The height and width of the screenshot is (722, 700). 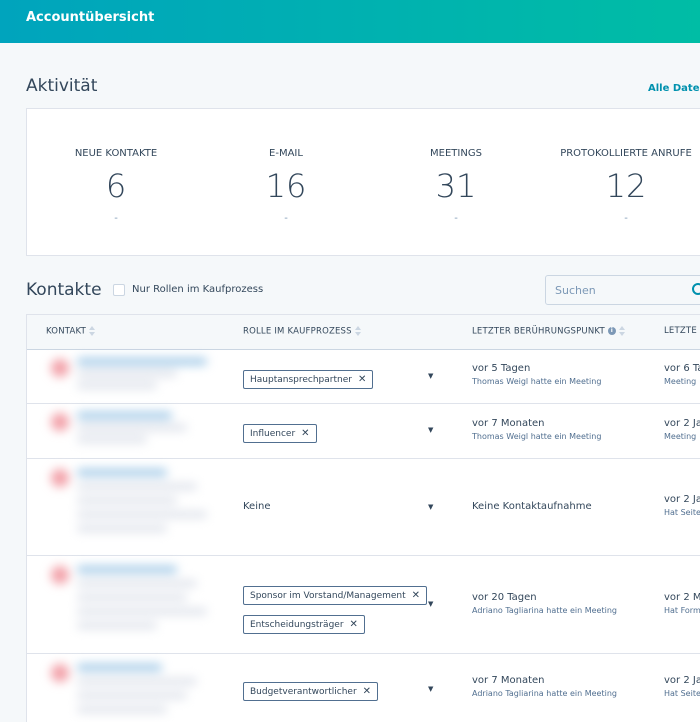 What do you see at coordinates (286, 186) in the screenshot?
I see `stat-value: 16` at bounding box center [286, 186].